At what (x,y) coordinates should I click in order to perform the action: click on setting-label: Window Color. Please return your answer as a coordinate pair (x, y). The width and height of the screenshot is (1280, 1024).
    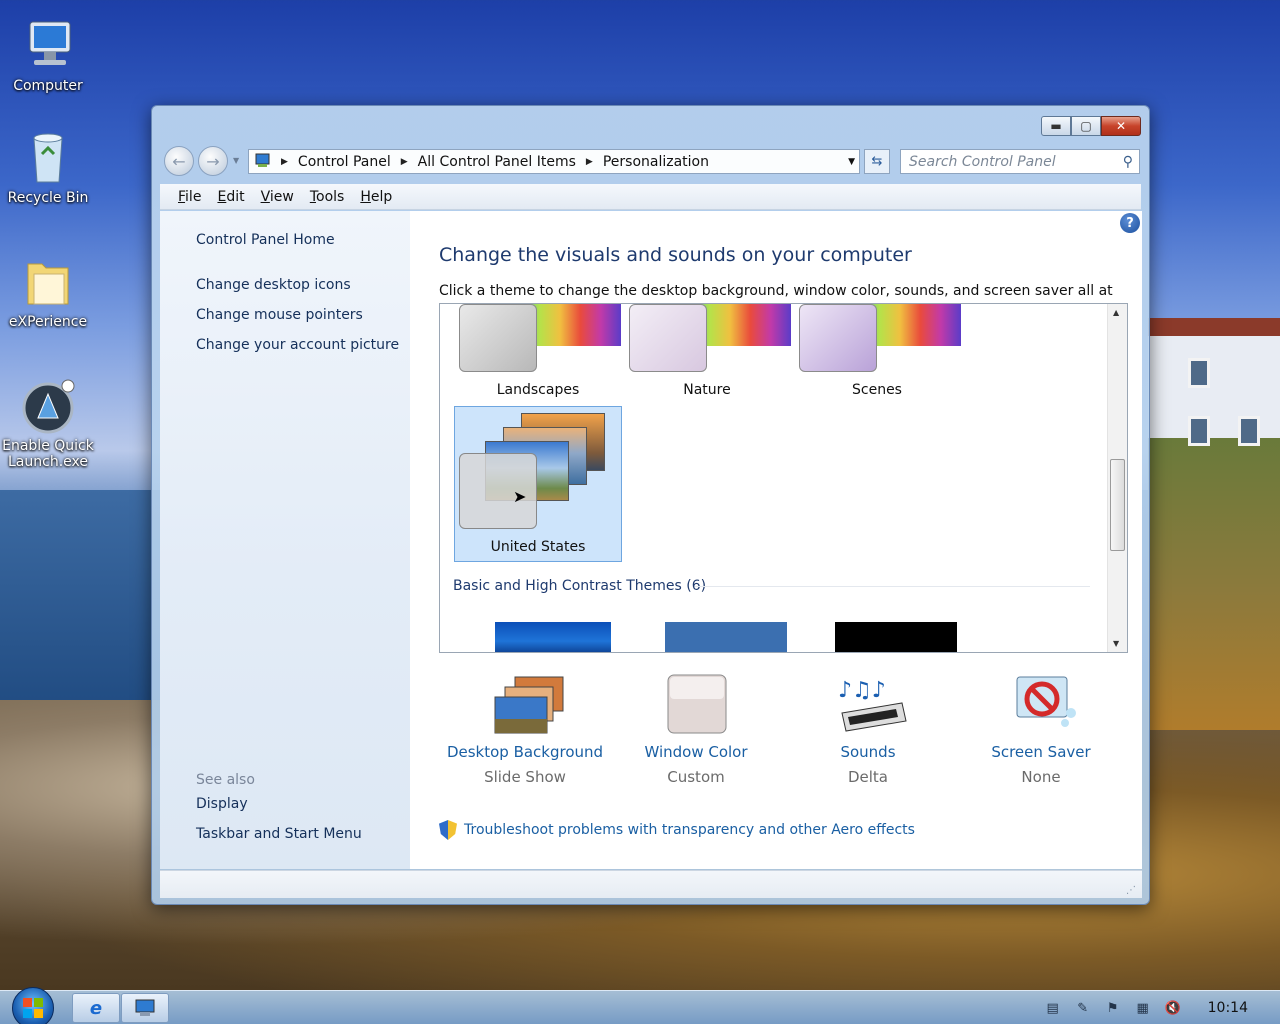
    Looking at the image, I should click on (696, 752).